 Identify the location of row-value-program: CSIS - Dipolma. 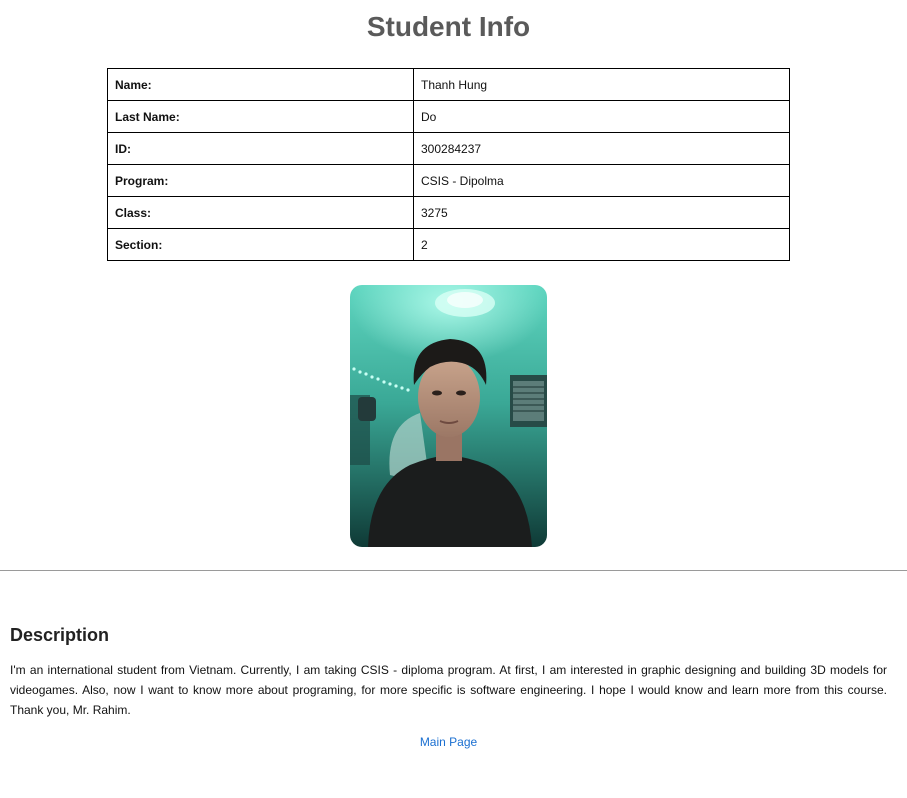
(601, 180).